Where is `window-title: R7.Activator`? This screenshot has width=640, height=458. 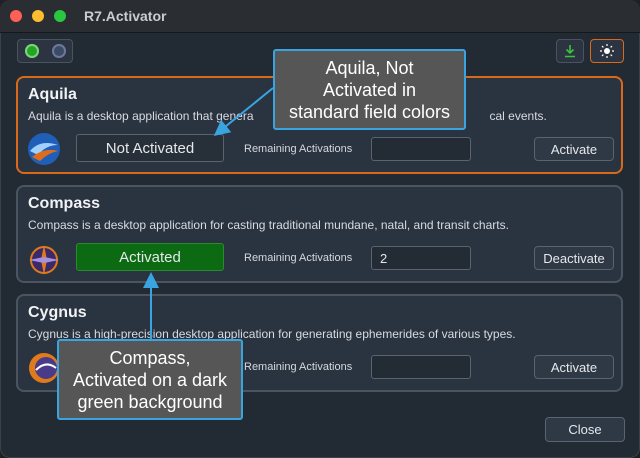
window-title: R7.Activator is located at coordinates (125, 16).